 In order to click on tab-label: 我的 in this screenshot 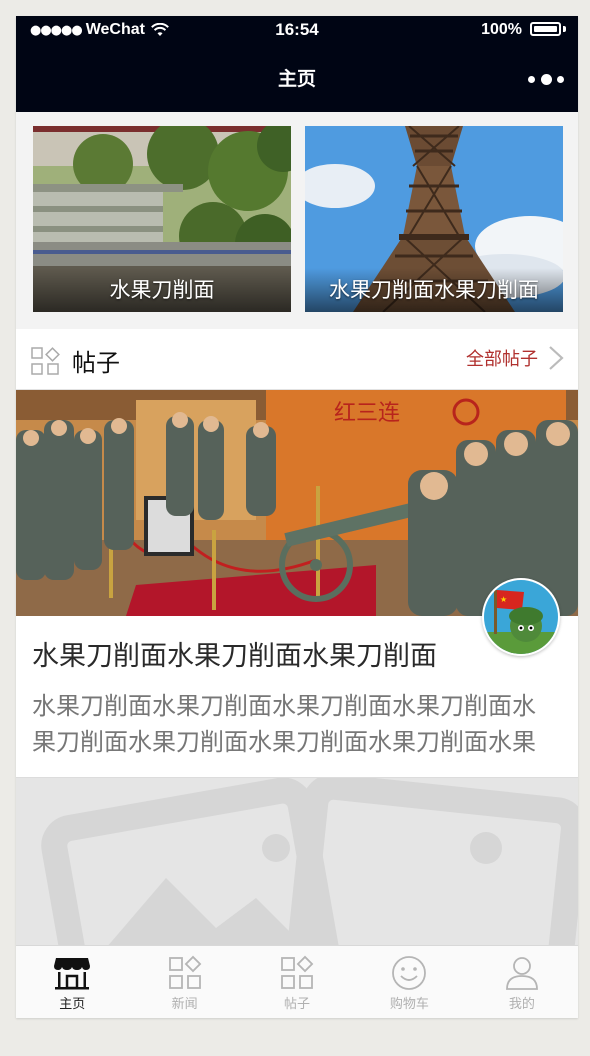, I will do `click(521, 1004)`.